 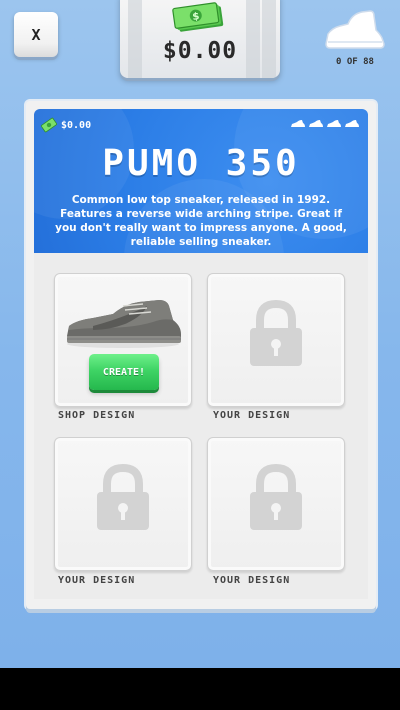 I want to click on collection-count: 0 OF 88, so click(x=355, y=62).